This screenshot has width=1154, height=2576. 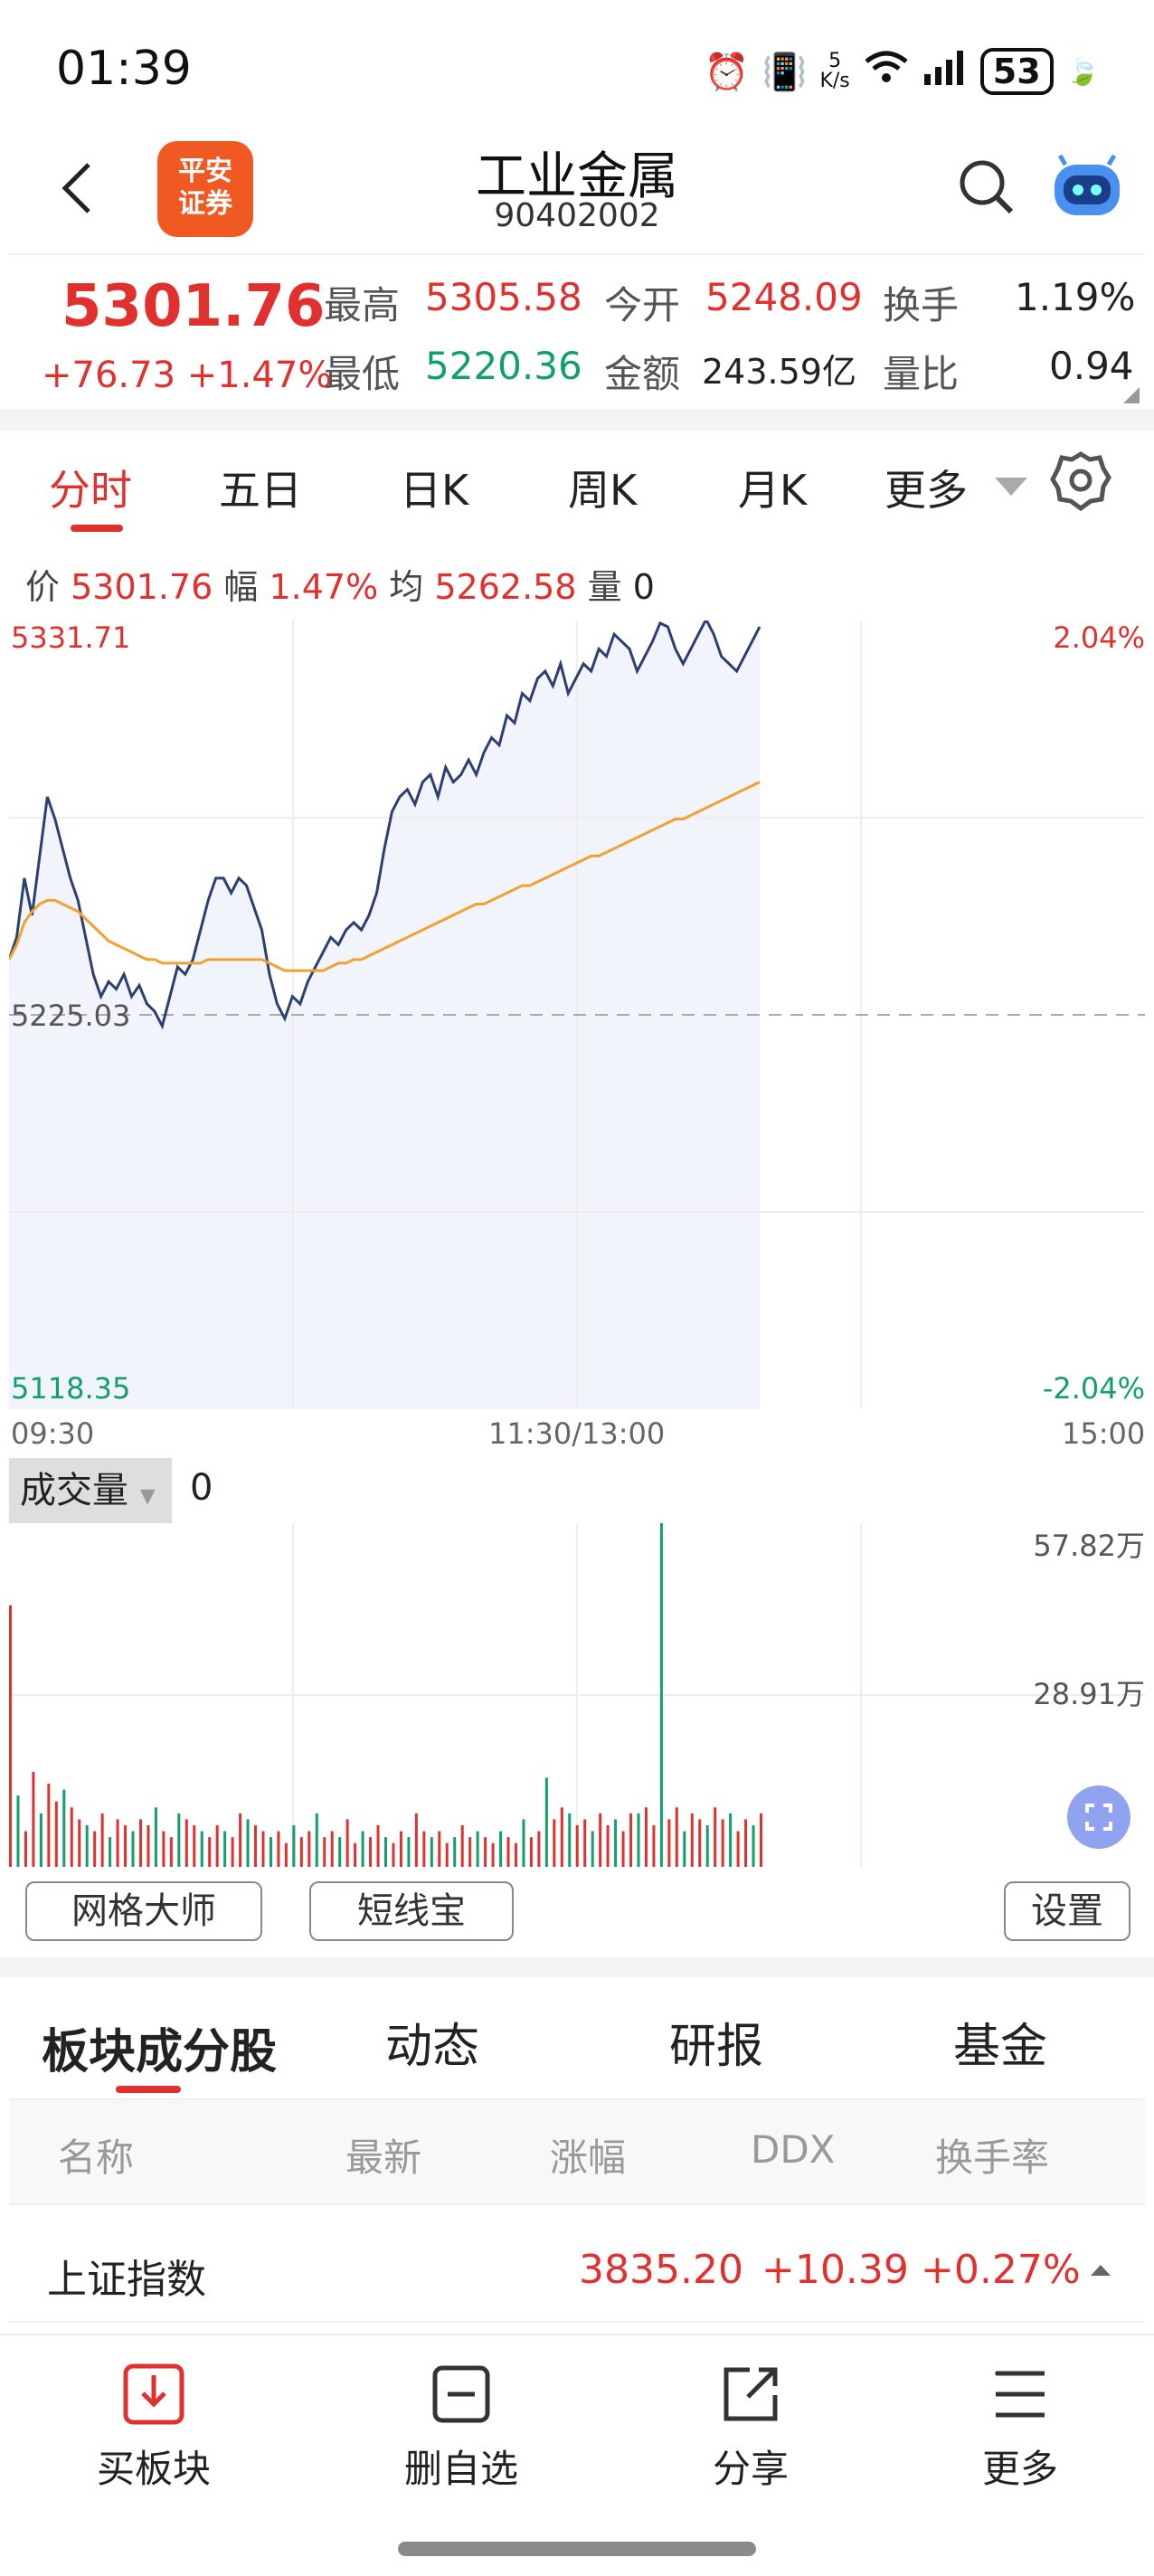 What do you see at coordinates (143, 1911) in the screenshot?
I see `grid-master-button: 网格大师` at bounding box center [143, 1911].